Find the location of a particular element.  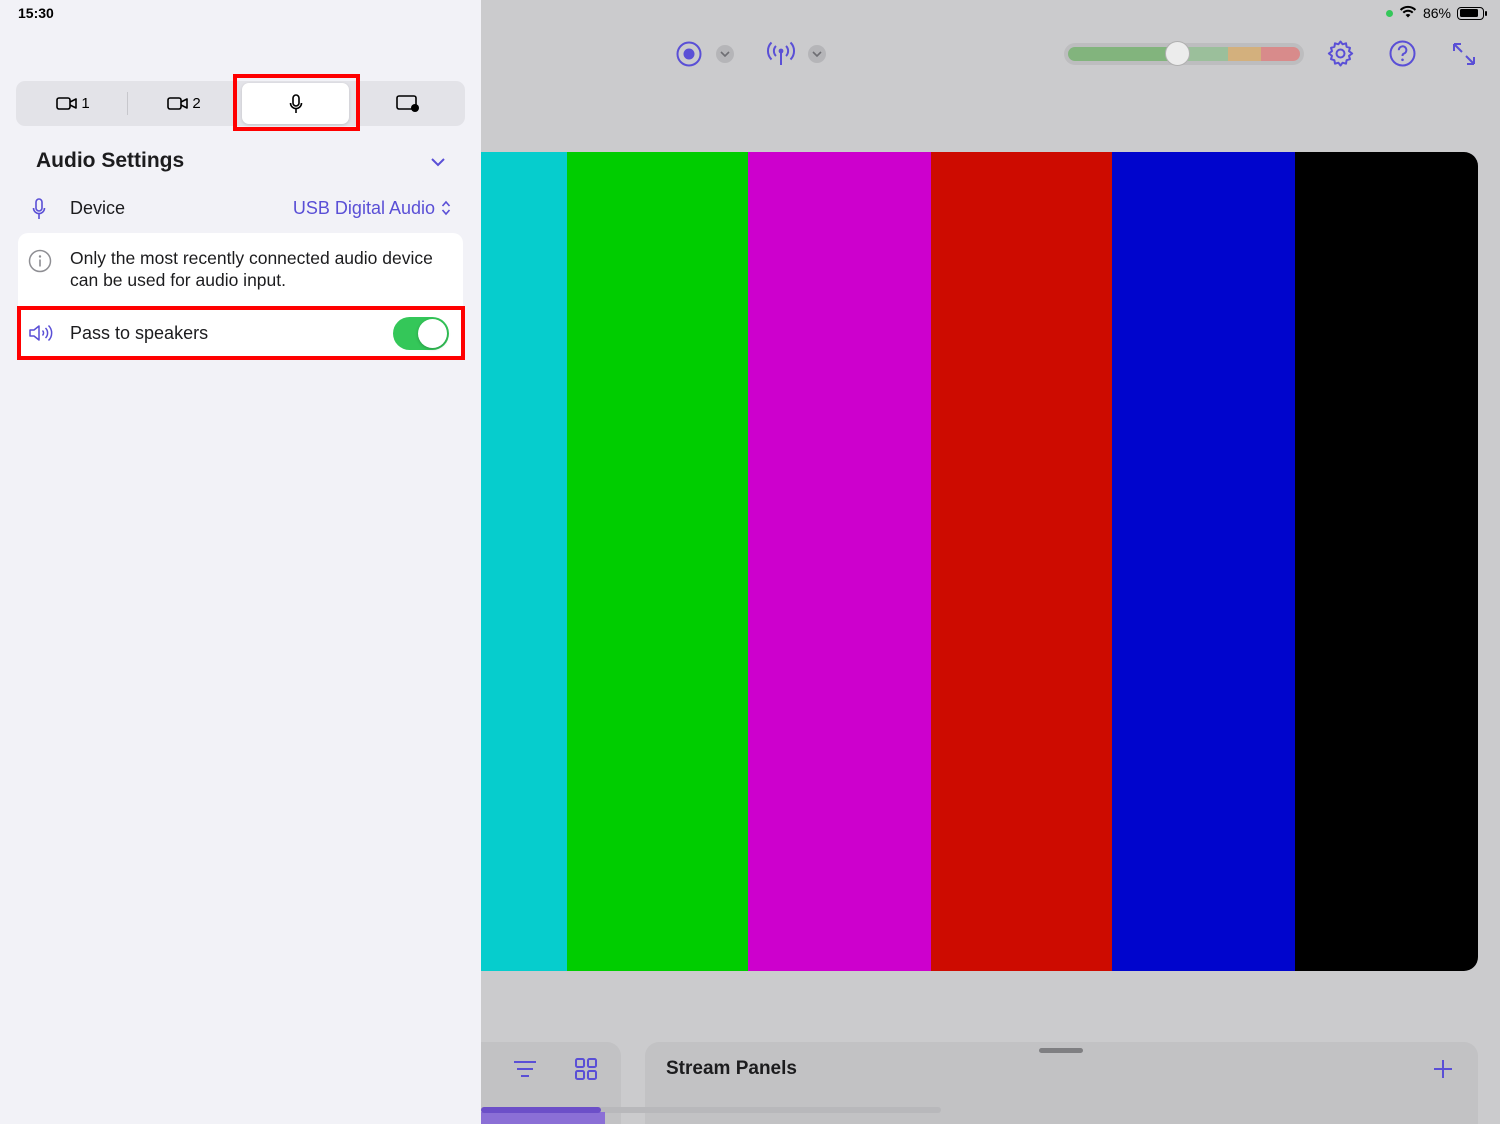

expand-button is located at coordinates (1464, 54).